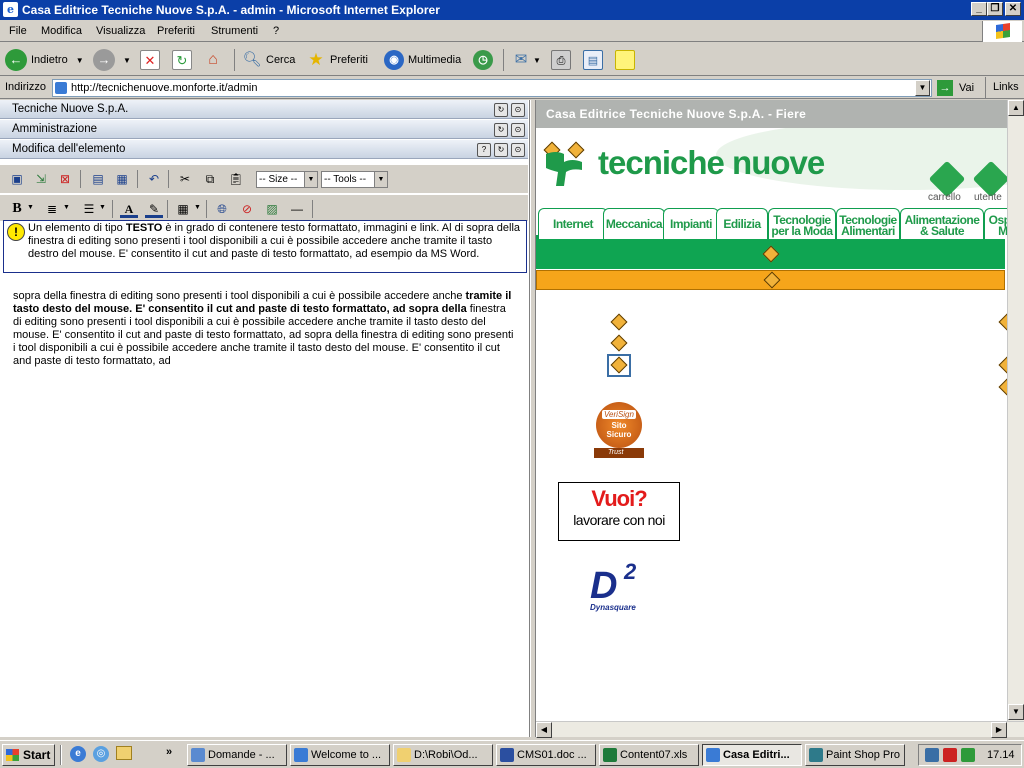  Describe the element at coordinates (625, 60) in the screenshot. I see `notes-button` at that location.